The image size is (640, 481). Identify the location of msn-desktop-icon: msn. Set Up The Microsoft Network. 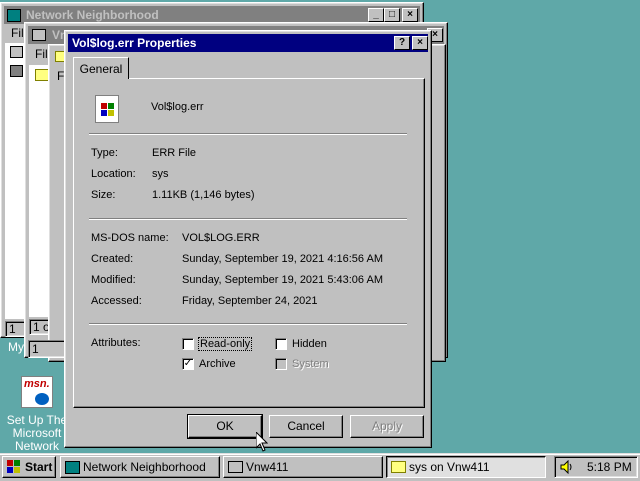
(37, 414).